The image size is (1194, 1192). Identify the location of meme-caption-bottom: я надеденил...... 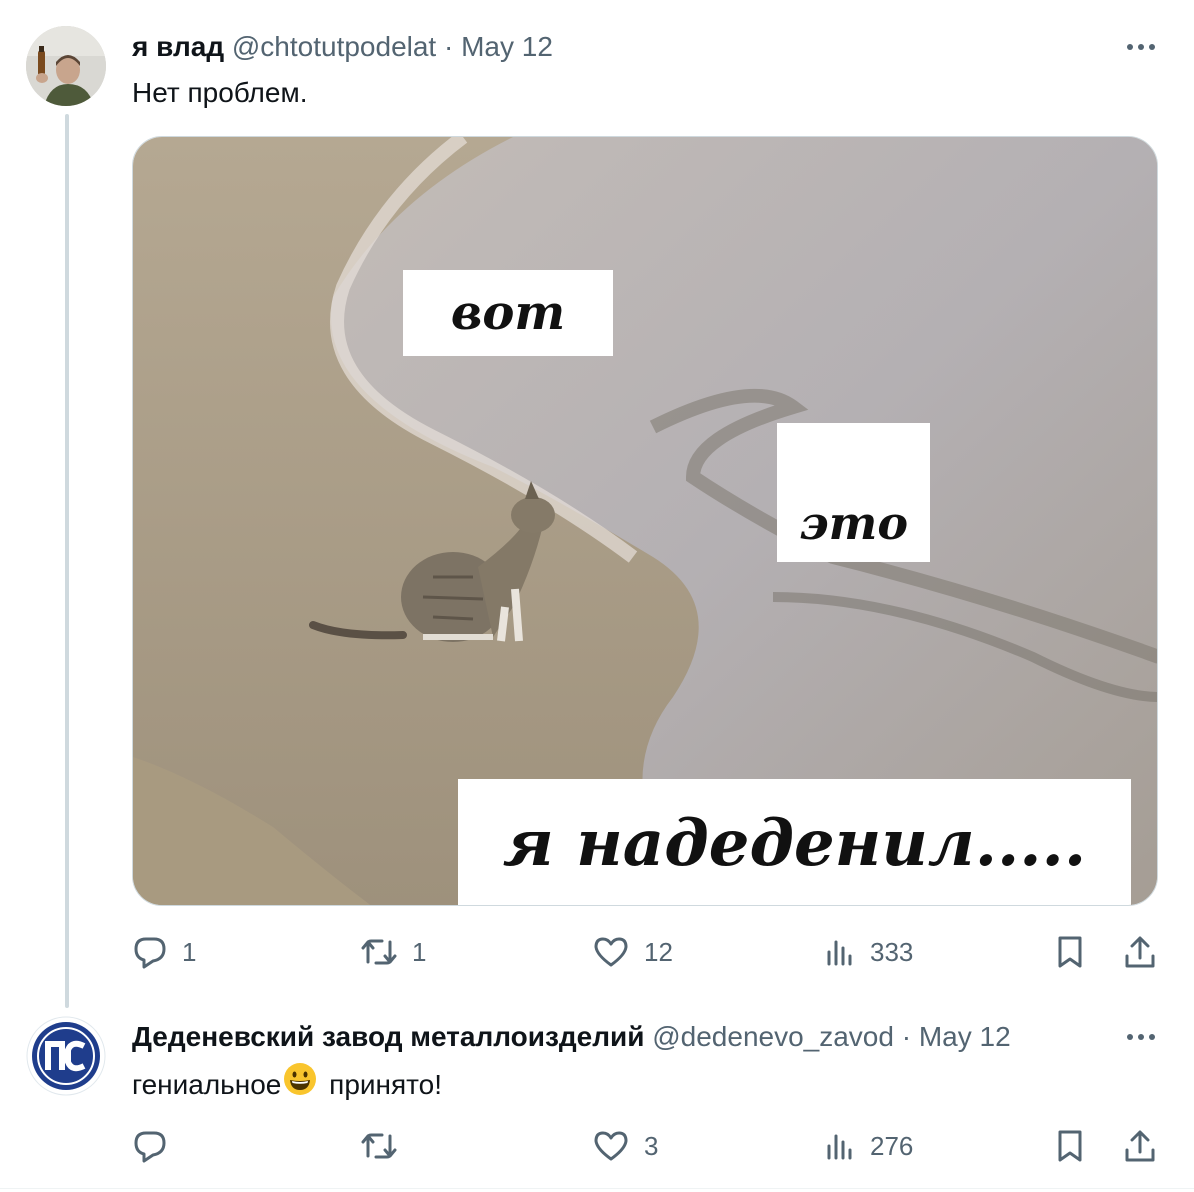
(794, 842).